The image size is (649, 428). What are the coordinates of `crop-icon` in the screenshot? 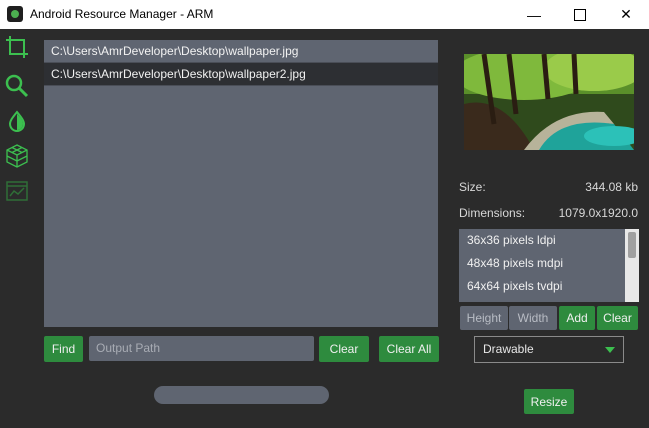 It's located at (17, 47).